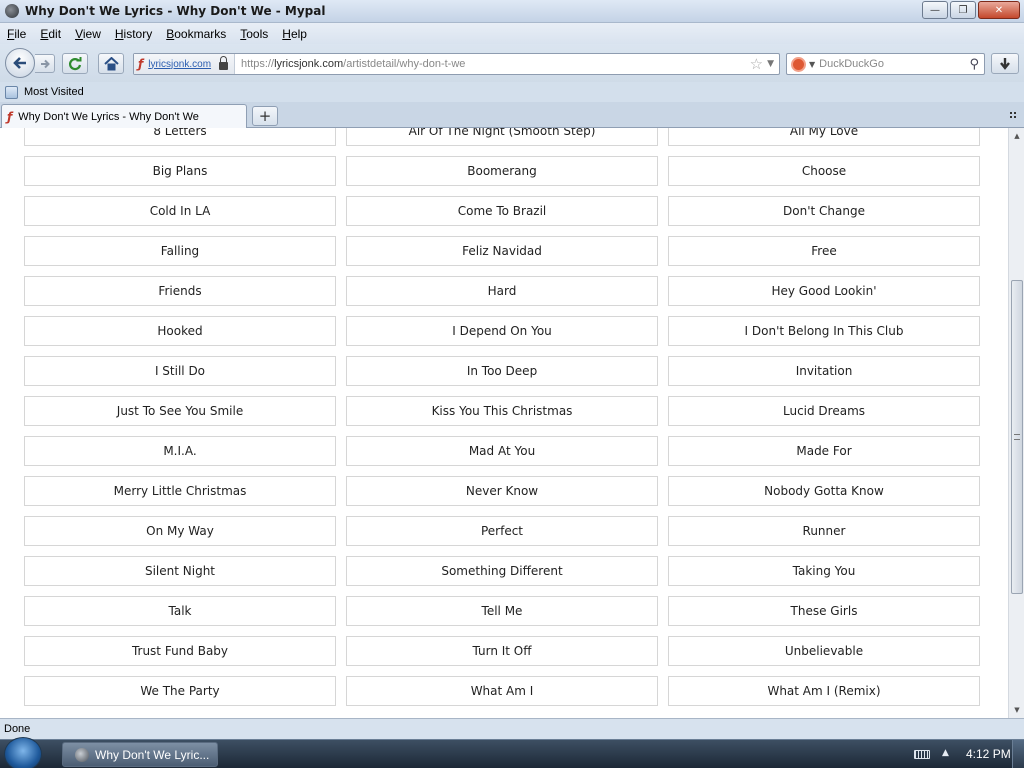 This screenshot has height=768, width=1024. I want to click on song-link: I Still Do, so click(180, 371).